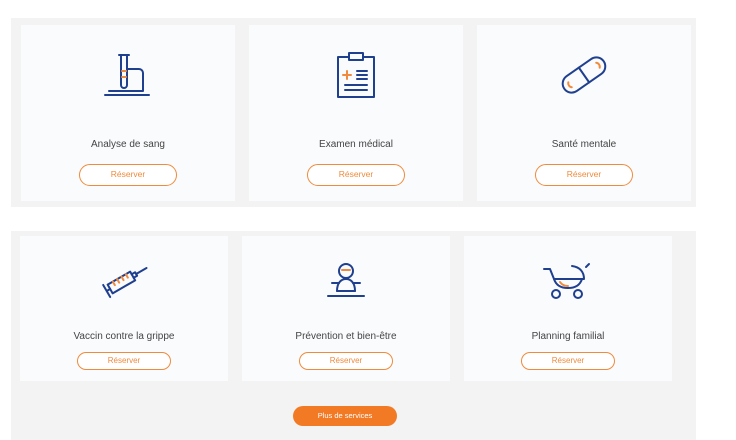 The image size is (736, 440). What do you see at coordinates (356, 113) in the screenshot?
I see `service-card-medical-exam: Examen médical Réserver` at bounding box center [356, 113].